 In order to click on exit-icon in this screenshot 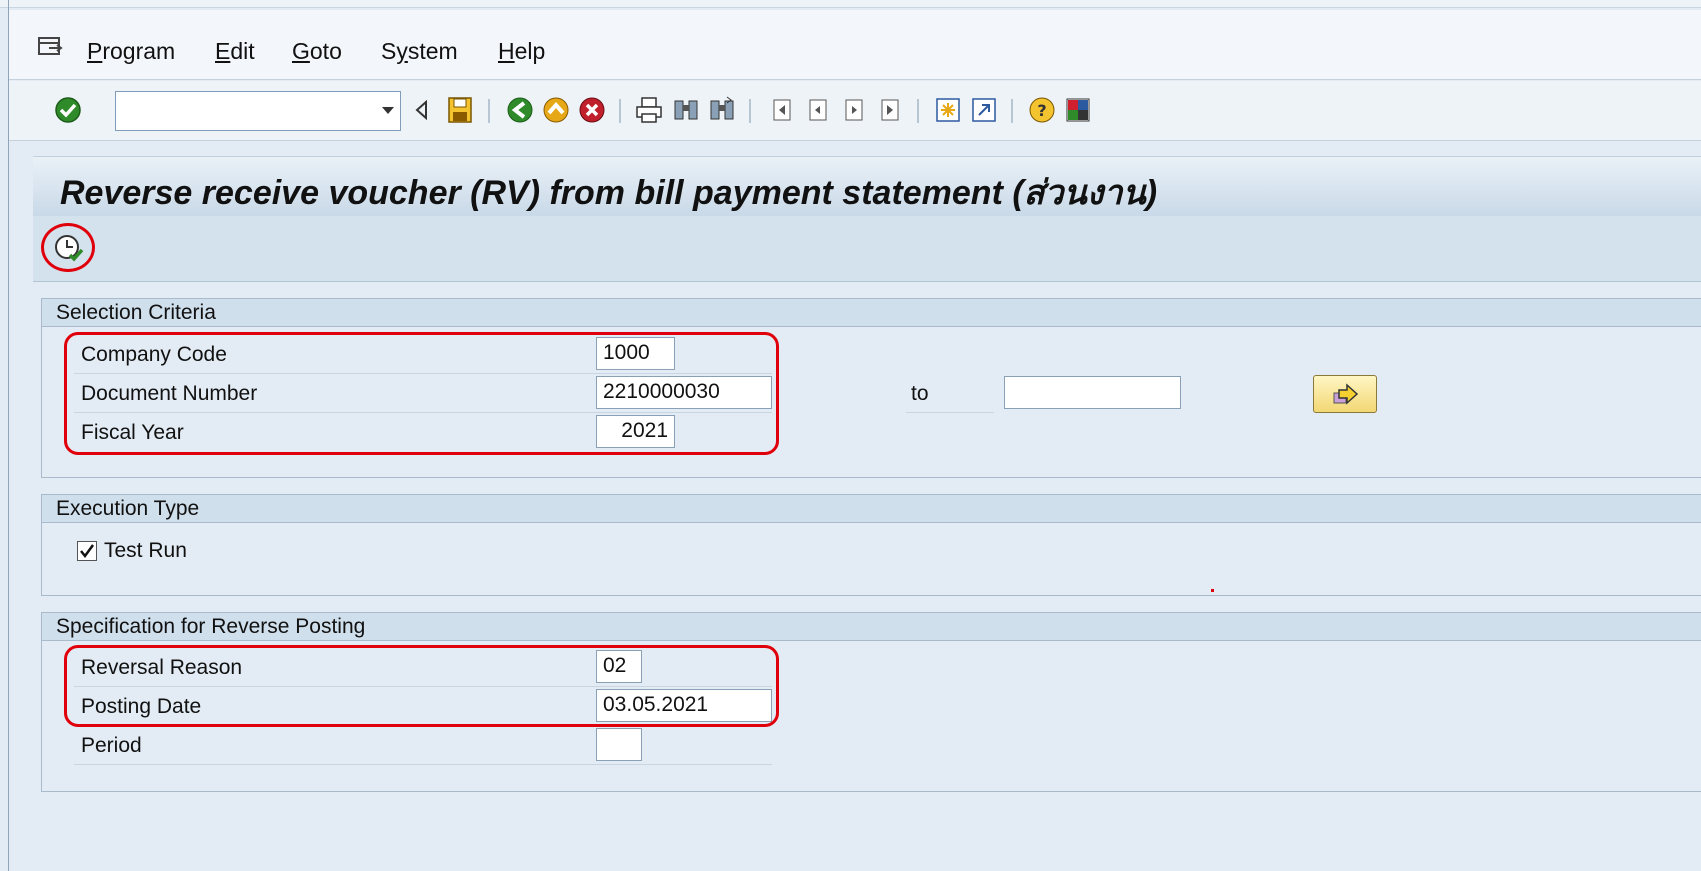, I will do `click(556, 110)`.